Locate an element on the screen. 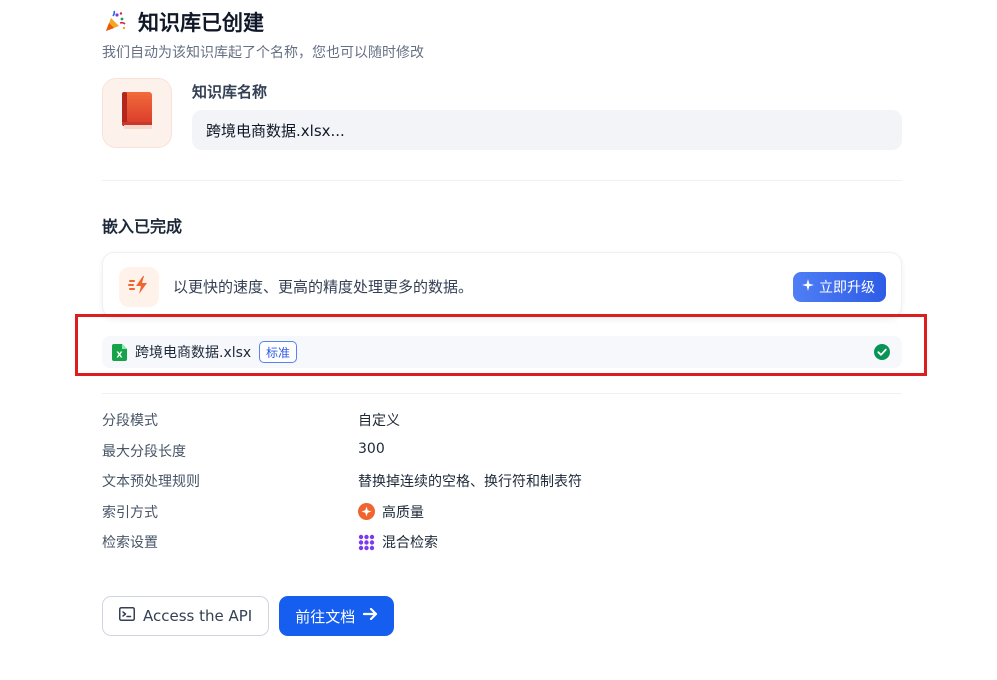 The height and width of the screenshot is (680, 997). hybrid-search-icon is located at coordinates (366, 542).